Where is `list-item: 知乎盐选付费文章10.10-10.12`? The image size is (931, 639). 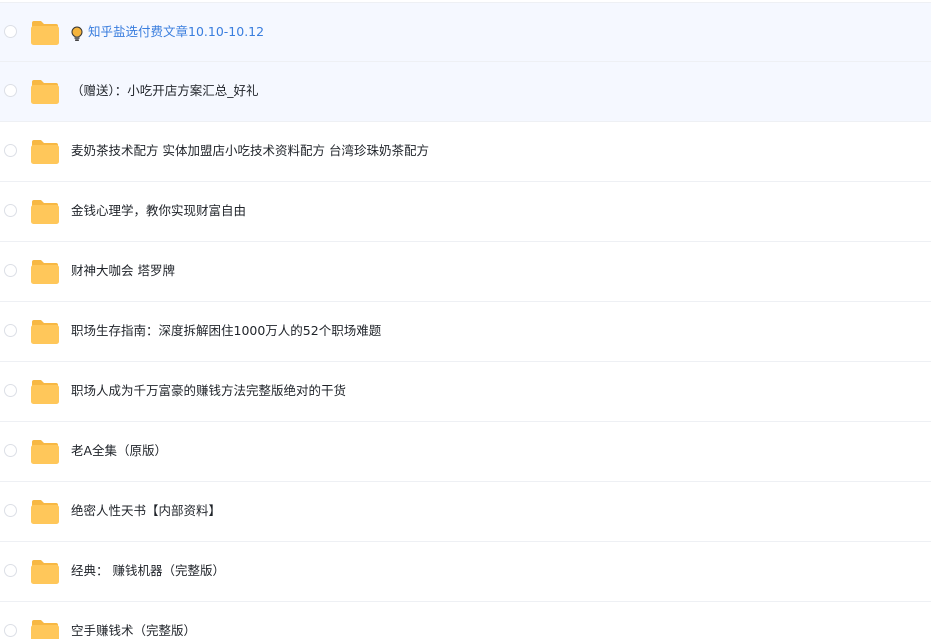
list-item: 知乎盐选付费文章10.10-10.12 is located at coordinates (465, 32).